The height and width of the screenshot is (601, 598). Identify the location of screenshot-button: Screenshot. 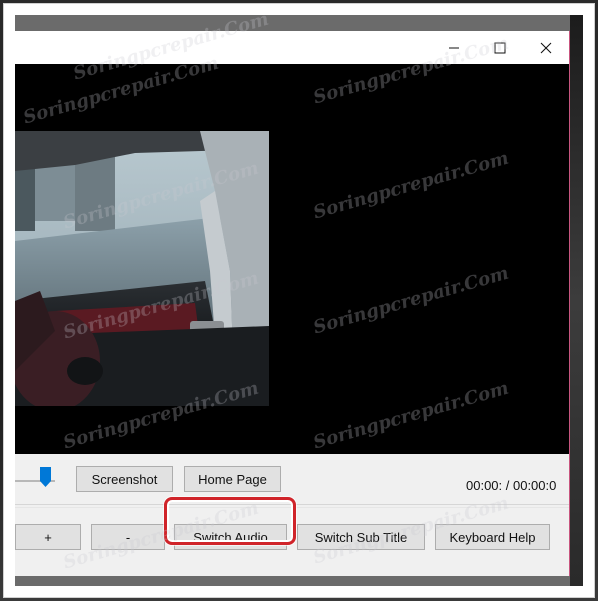
(124, 479).